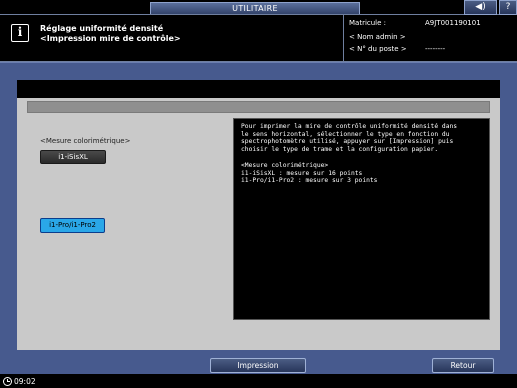 This screenshot has height=388, width=517. I want to click on serial-label: Matricule :, so click(368, 23).